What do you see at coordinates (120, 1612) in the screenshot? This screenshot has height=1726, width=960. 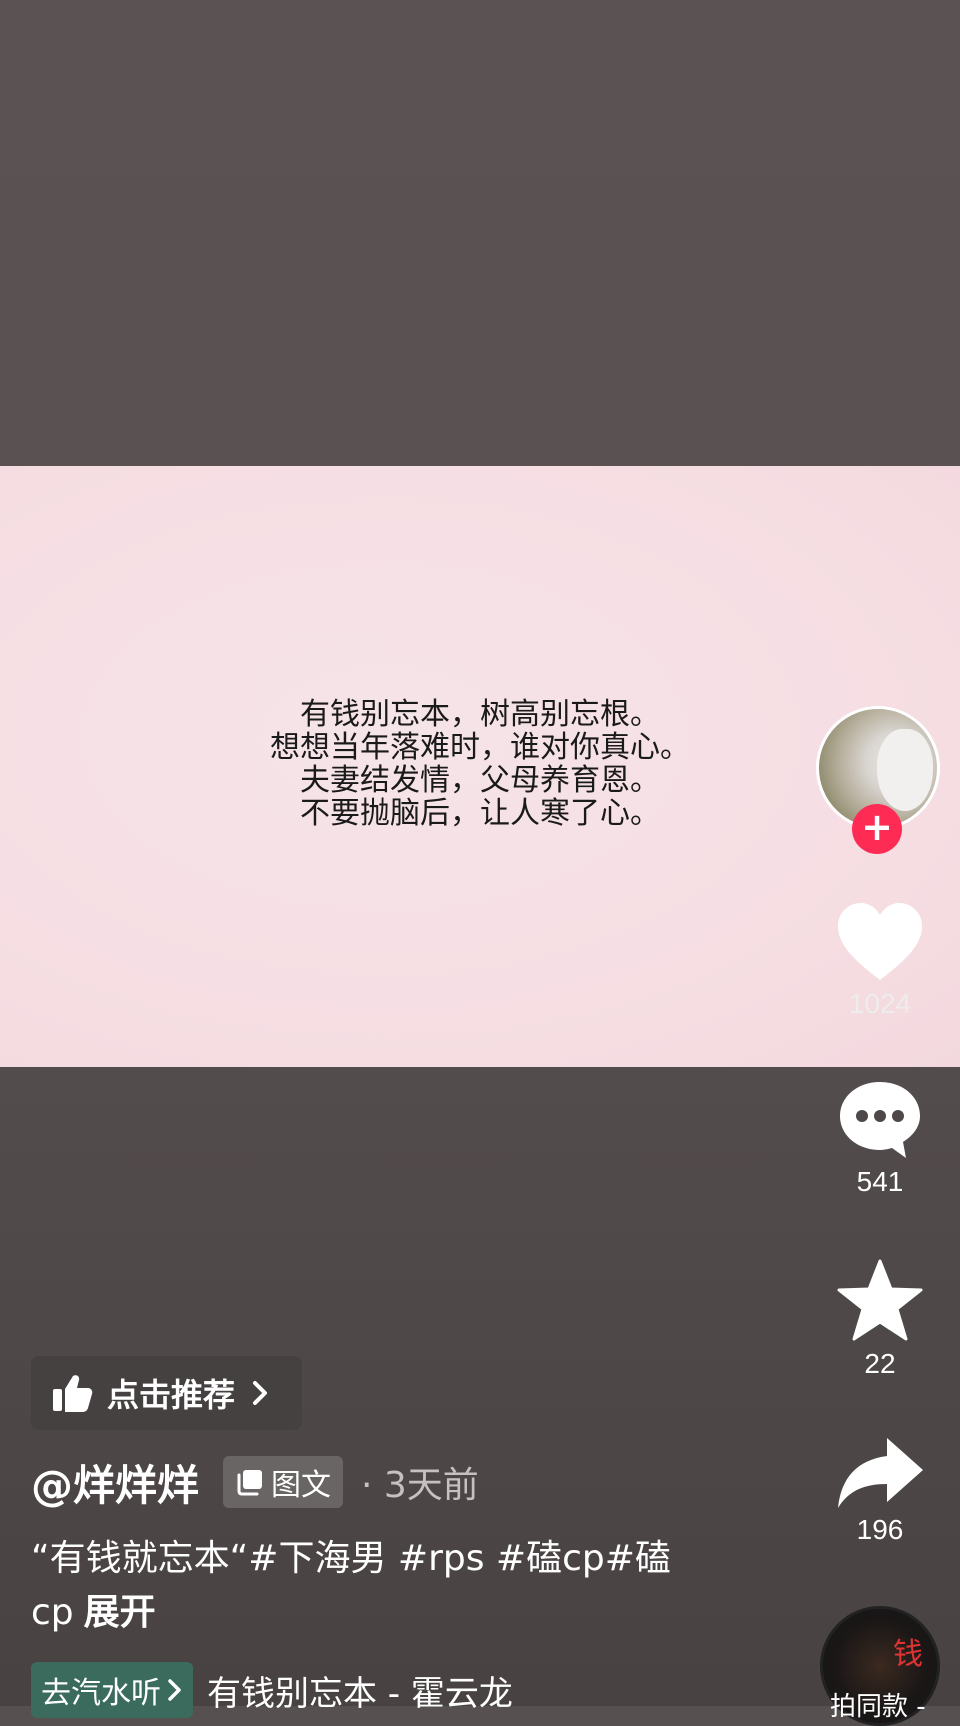 I see `expand-link: 展开` at bounding box center [120, 1612].